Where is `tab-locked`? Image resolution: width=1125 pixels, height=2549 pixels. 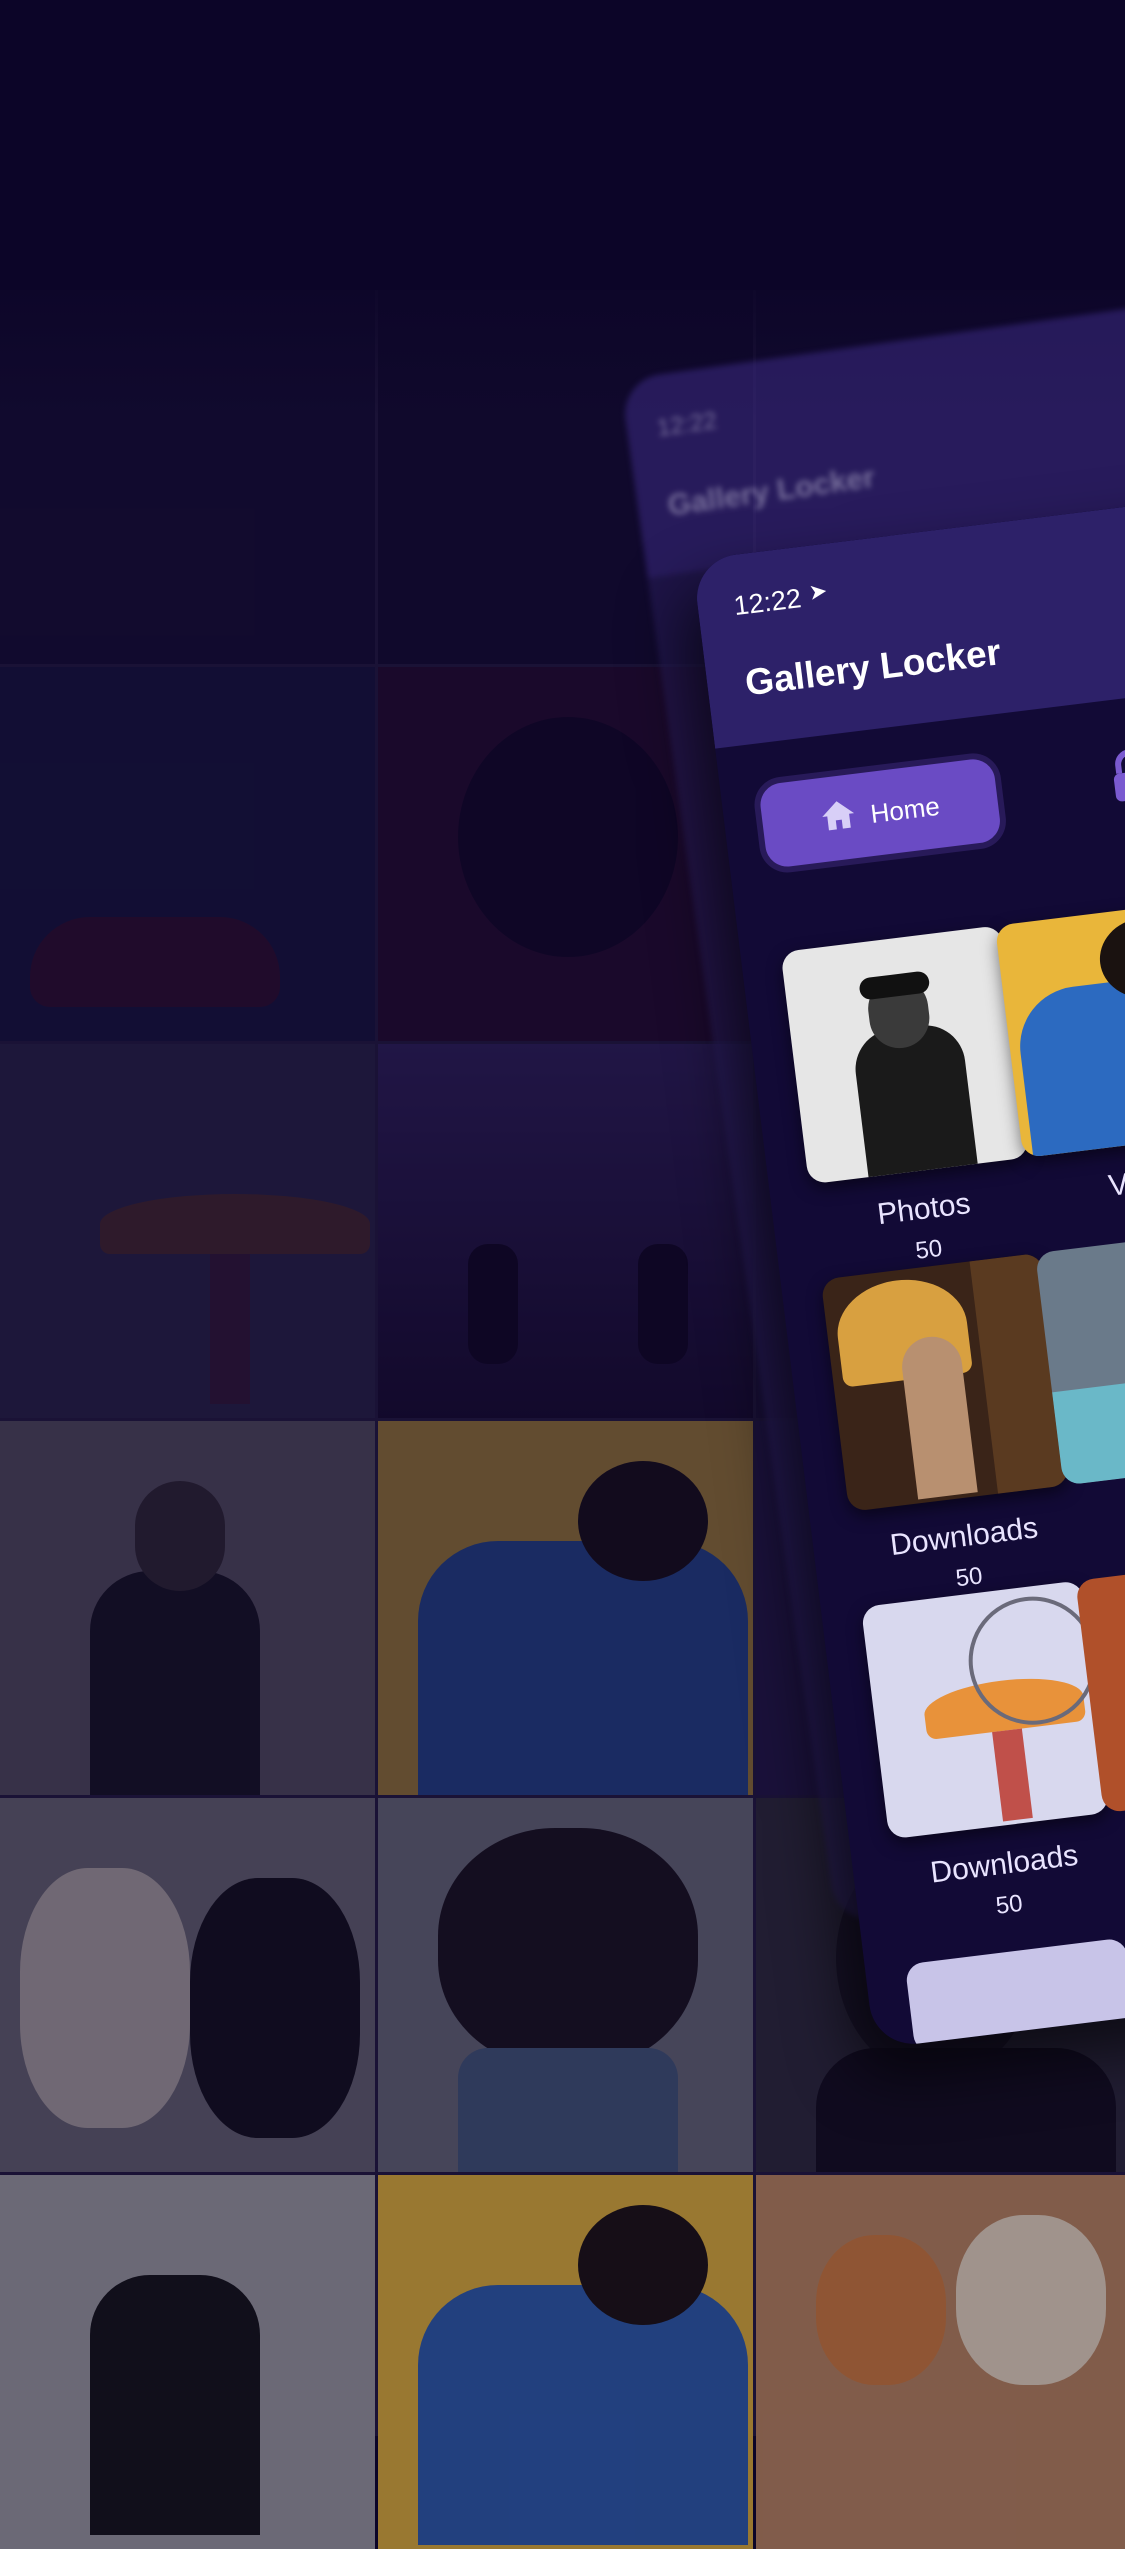
tab-locked is located at coordinates (1115, 777).